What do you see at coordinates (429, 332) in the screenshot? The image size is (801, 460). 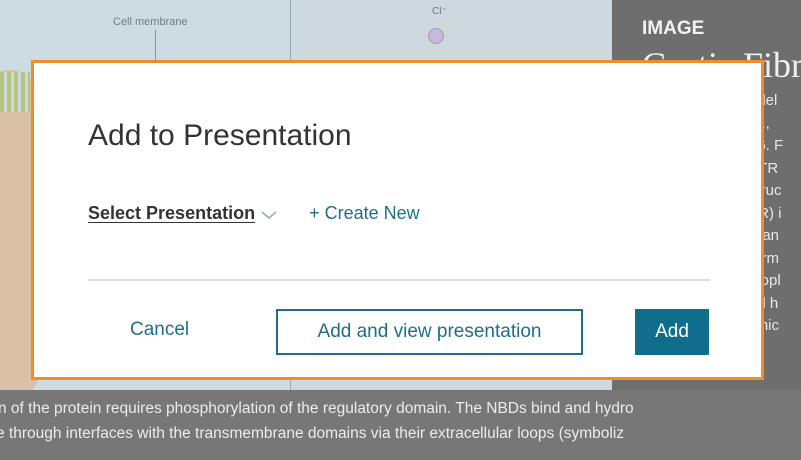 I see `add-and-view-presentation-button: Add and view presentation` at bounding box center [429, 332].